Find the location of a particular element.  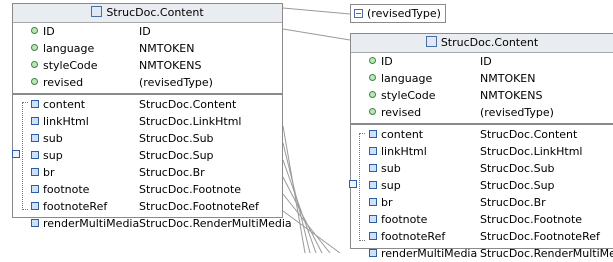

element-type: StrucDoc.Content is located at coordinates (188, 104).